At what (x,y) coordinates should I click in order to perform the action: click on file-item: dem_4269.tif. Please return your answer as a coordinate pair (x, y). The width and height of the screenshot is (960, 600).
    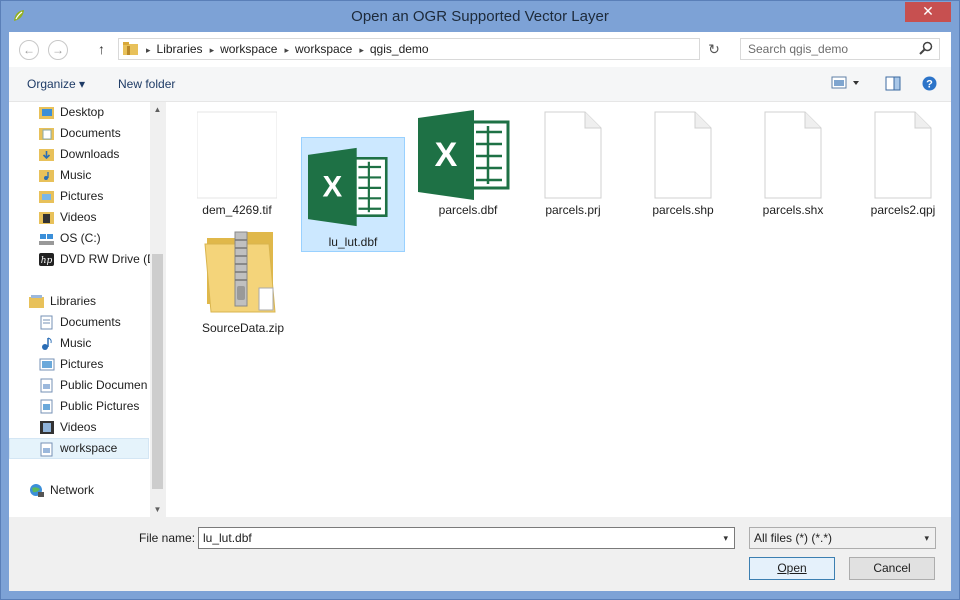
    Looking at the image, I should click on (237, 163).